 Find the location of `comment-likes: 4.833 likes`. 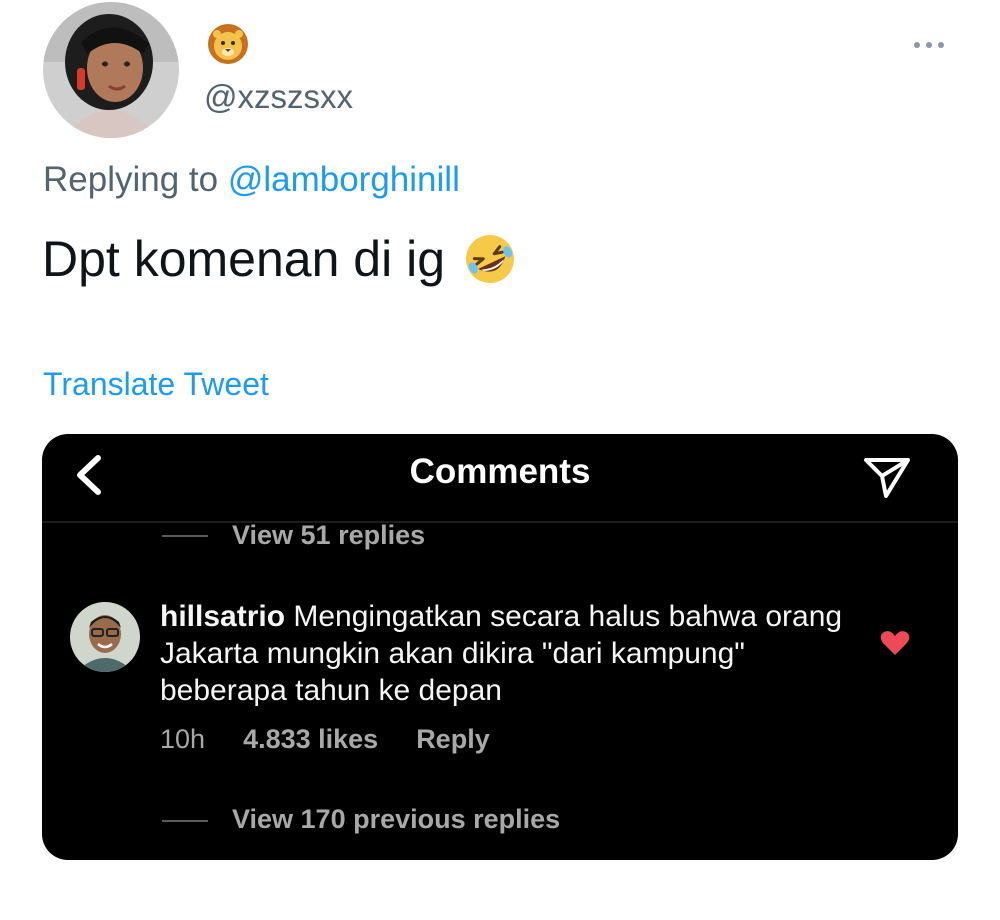

comment-likes: 4.833 likes is located at coordinates (311, 739).